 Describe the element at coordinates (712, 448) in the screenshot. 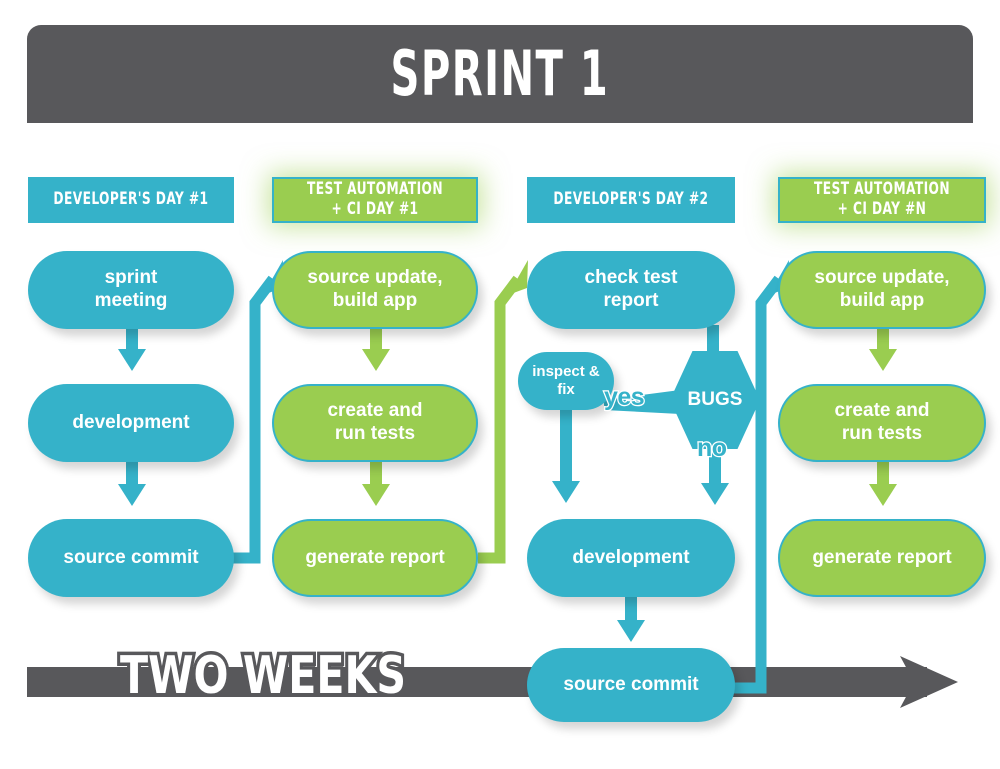

I see `edge-label-no: no` at that location.